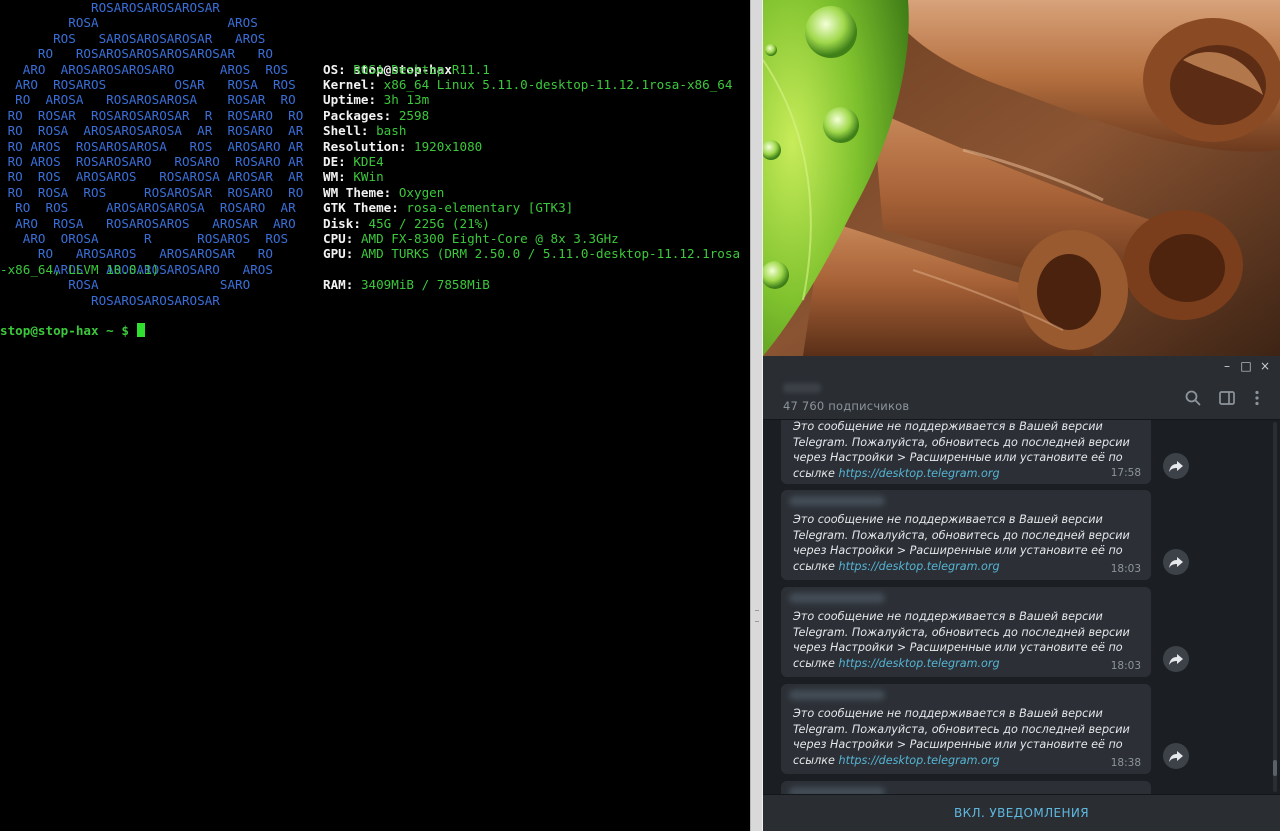 The width and height of the screenshot is (1280, 831). Describe the element at coordinates (125, 285) in the screenshot. I see `logo-line: ROSA SARO` at that location.